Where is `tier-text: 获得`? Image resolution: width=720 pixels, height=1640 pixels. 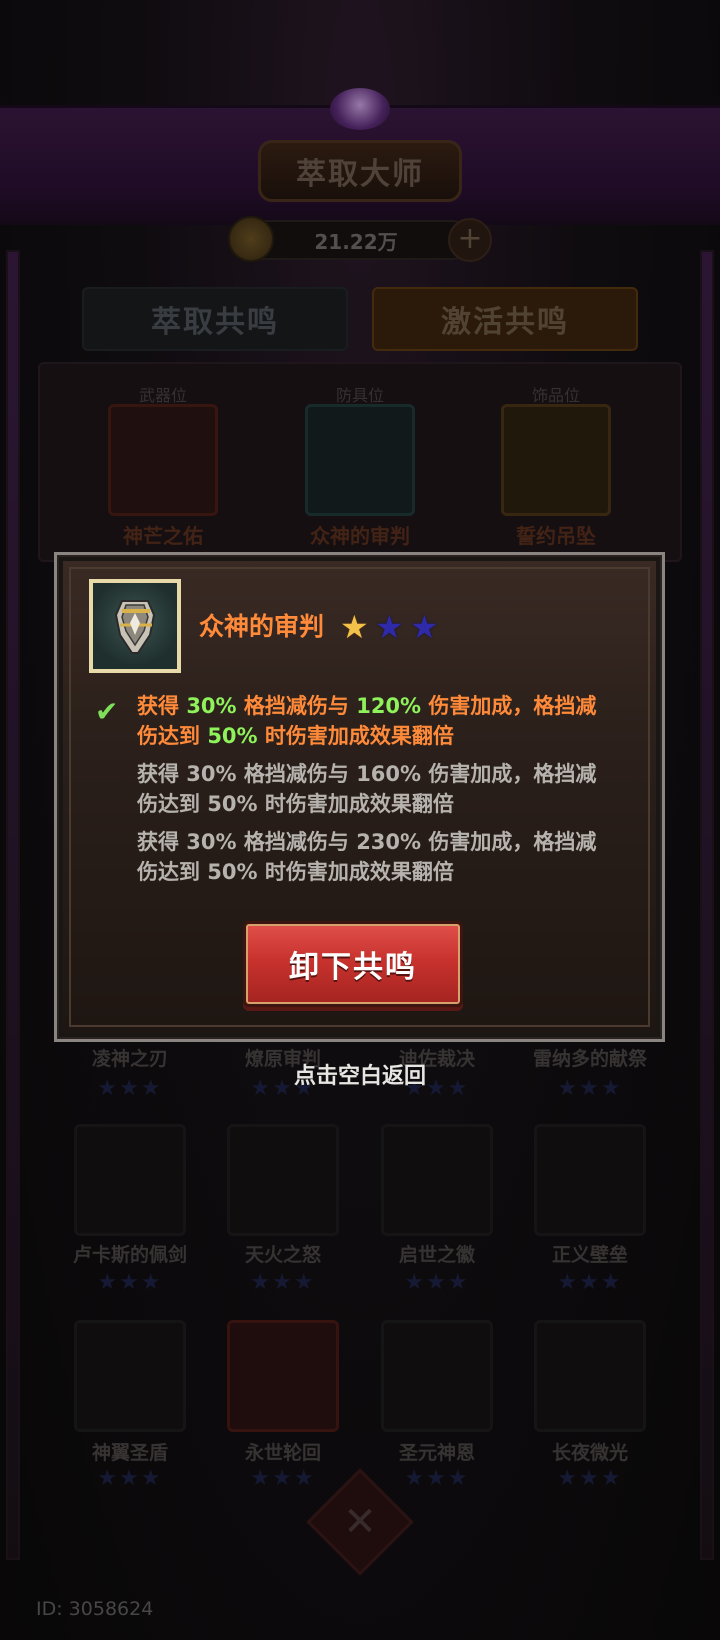 tier-text: 获得 is located at coordinates (162, 706).